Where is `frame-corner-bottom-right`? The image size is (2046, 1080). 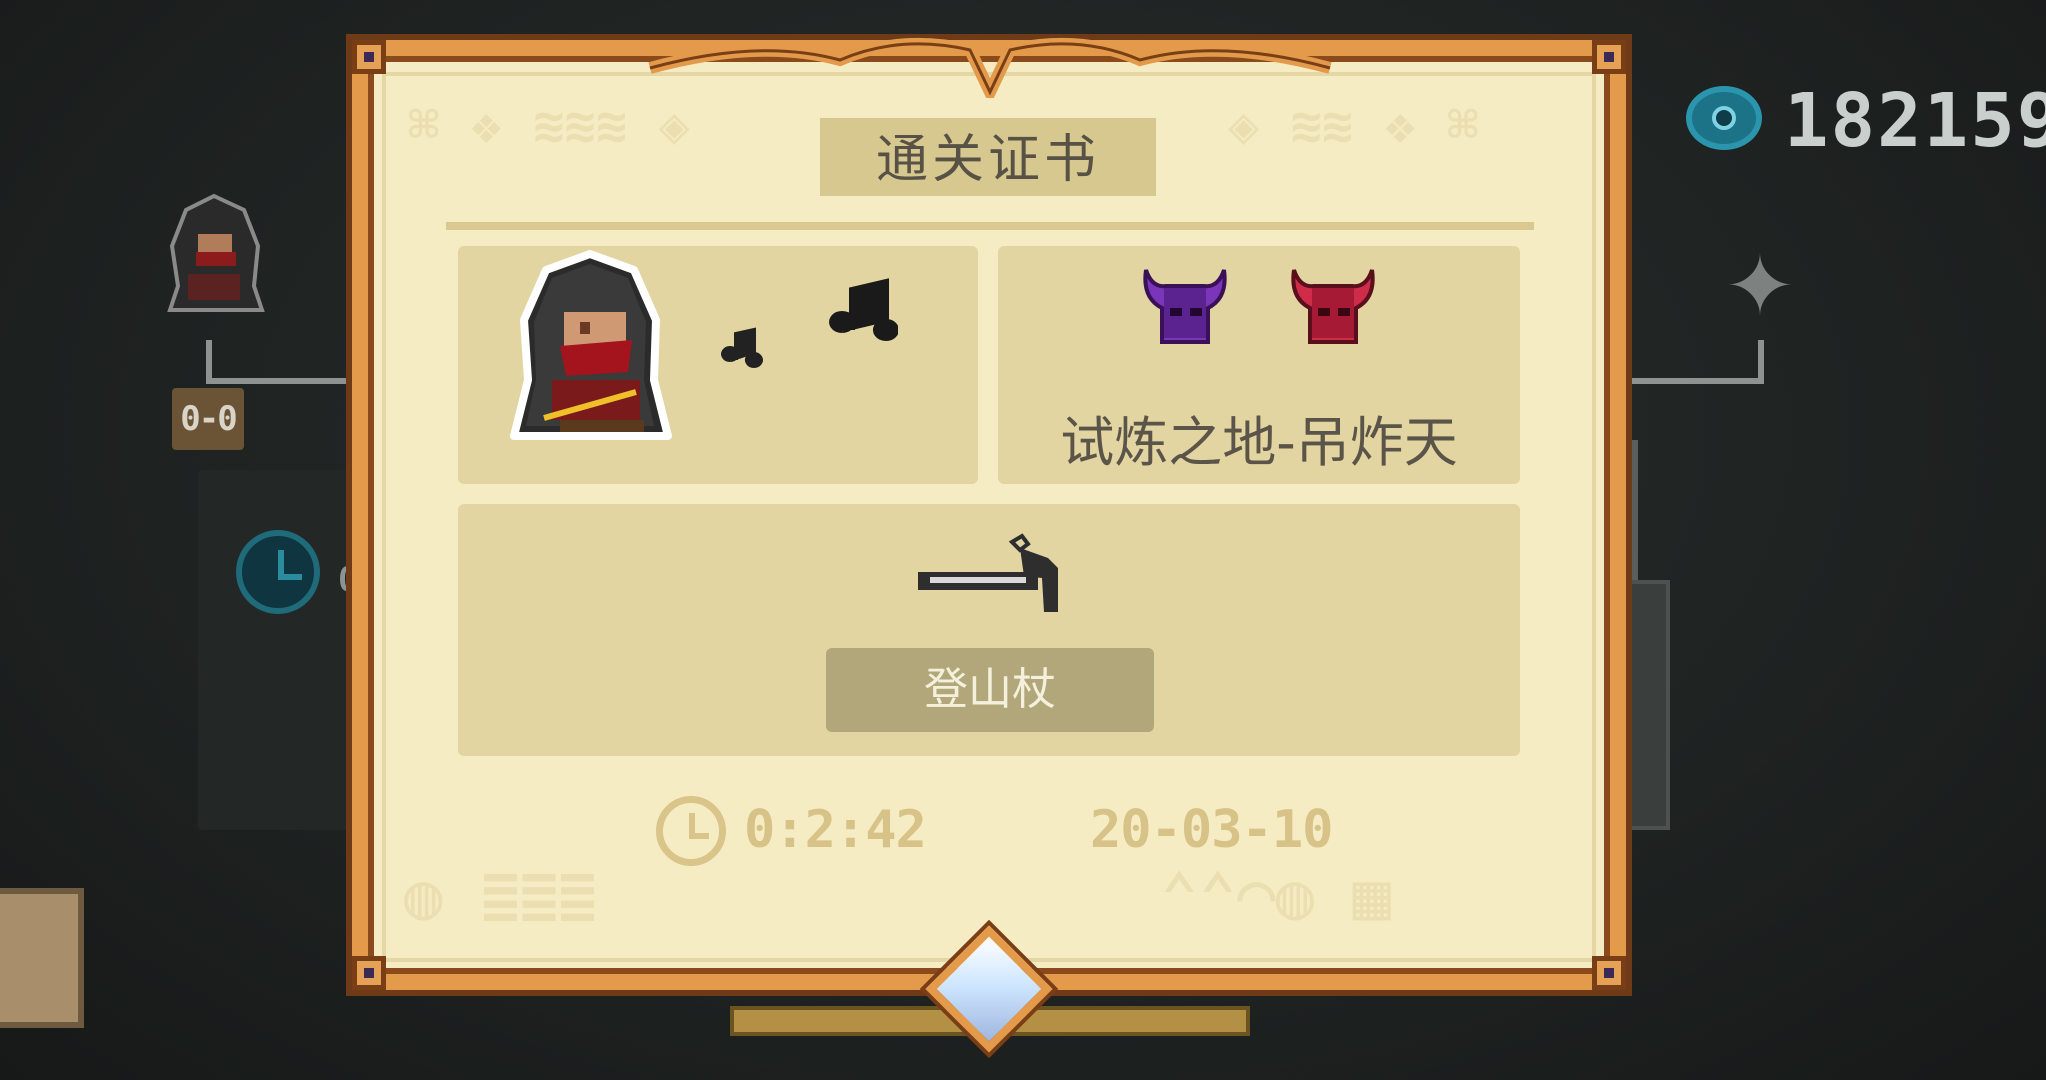
frame-corner-bottom-right is located at coordinates (1609, 973).